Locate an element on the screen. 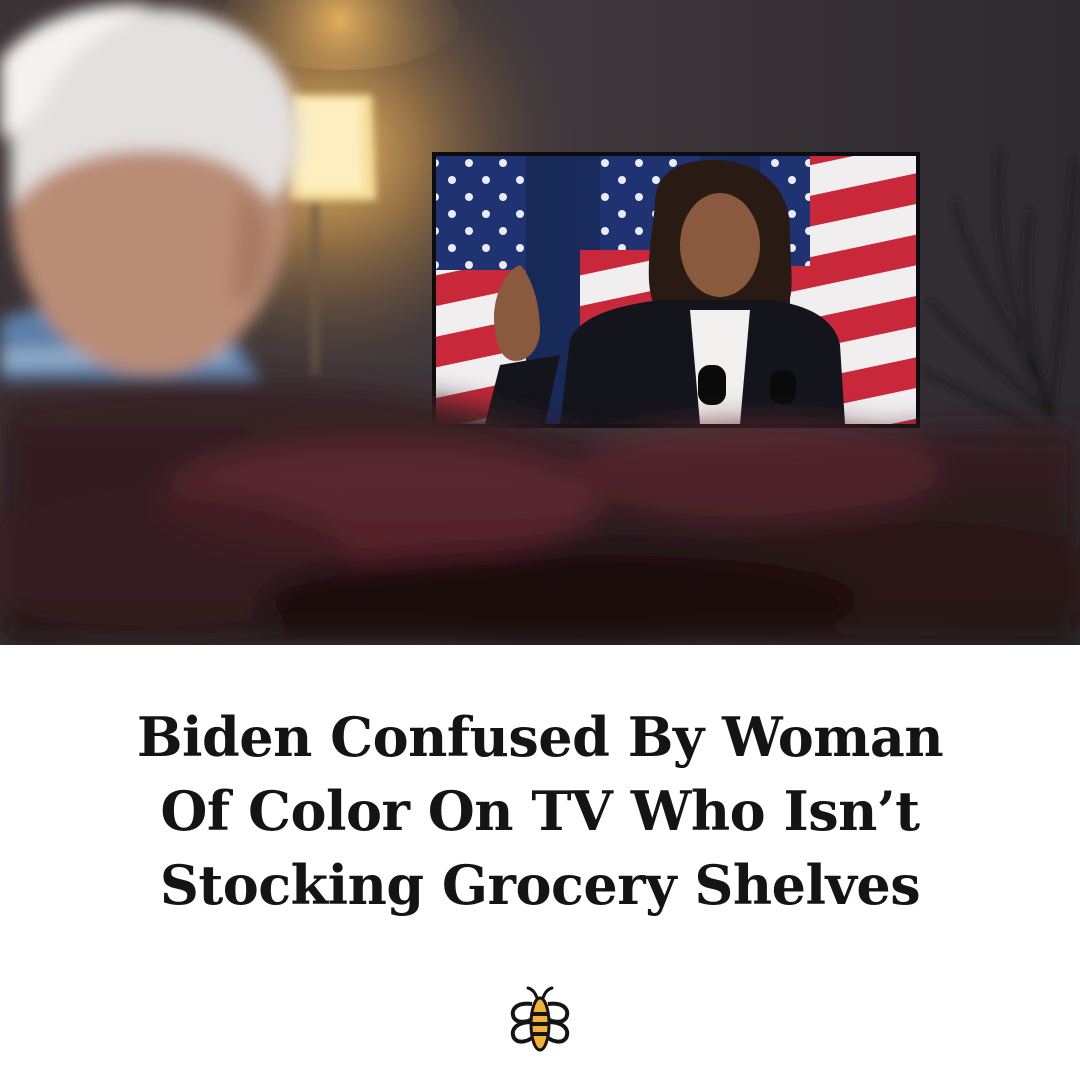 The height and width of the screenshot is (1080, 1080). headline-line: Of Color On TV Who Isn’t is located at coordinates (540, 811).